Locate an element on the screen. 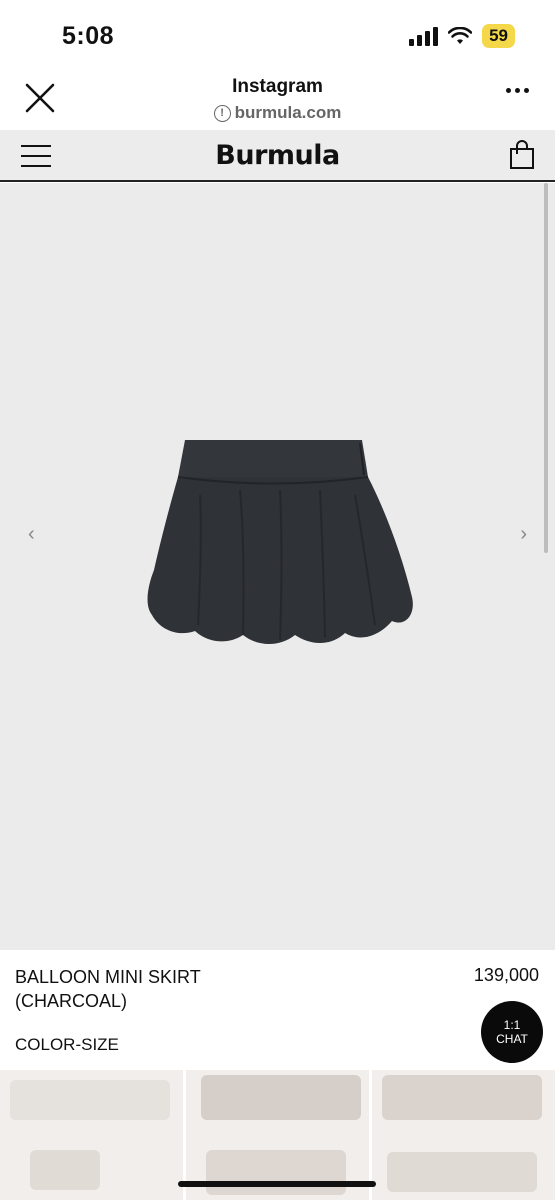 The image size is (555, 1200). info-icon: ! is located at coordinates (222, 113).